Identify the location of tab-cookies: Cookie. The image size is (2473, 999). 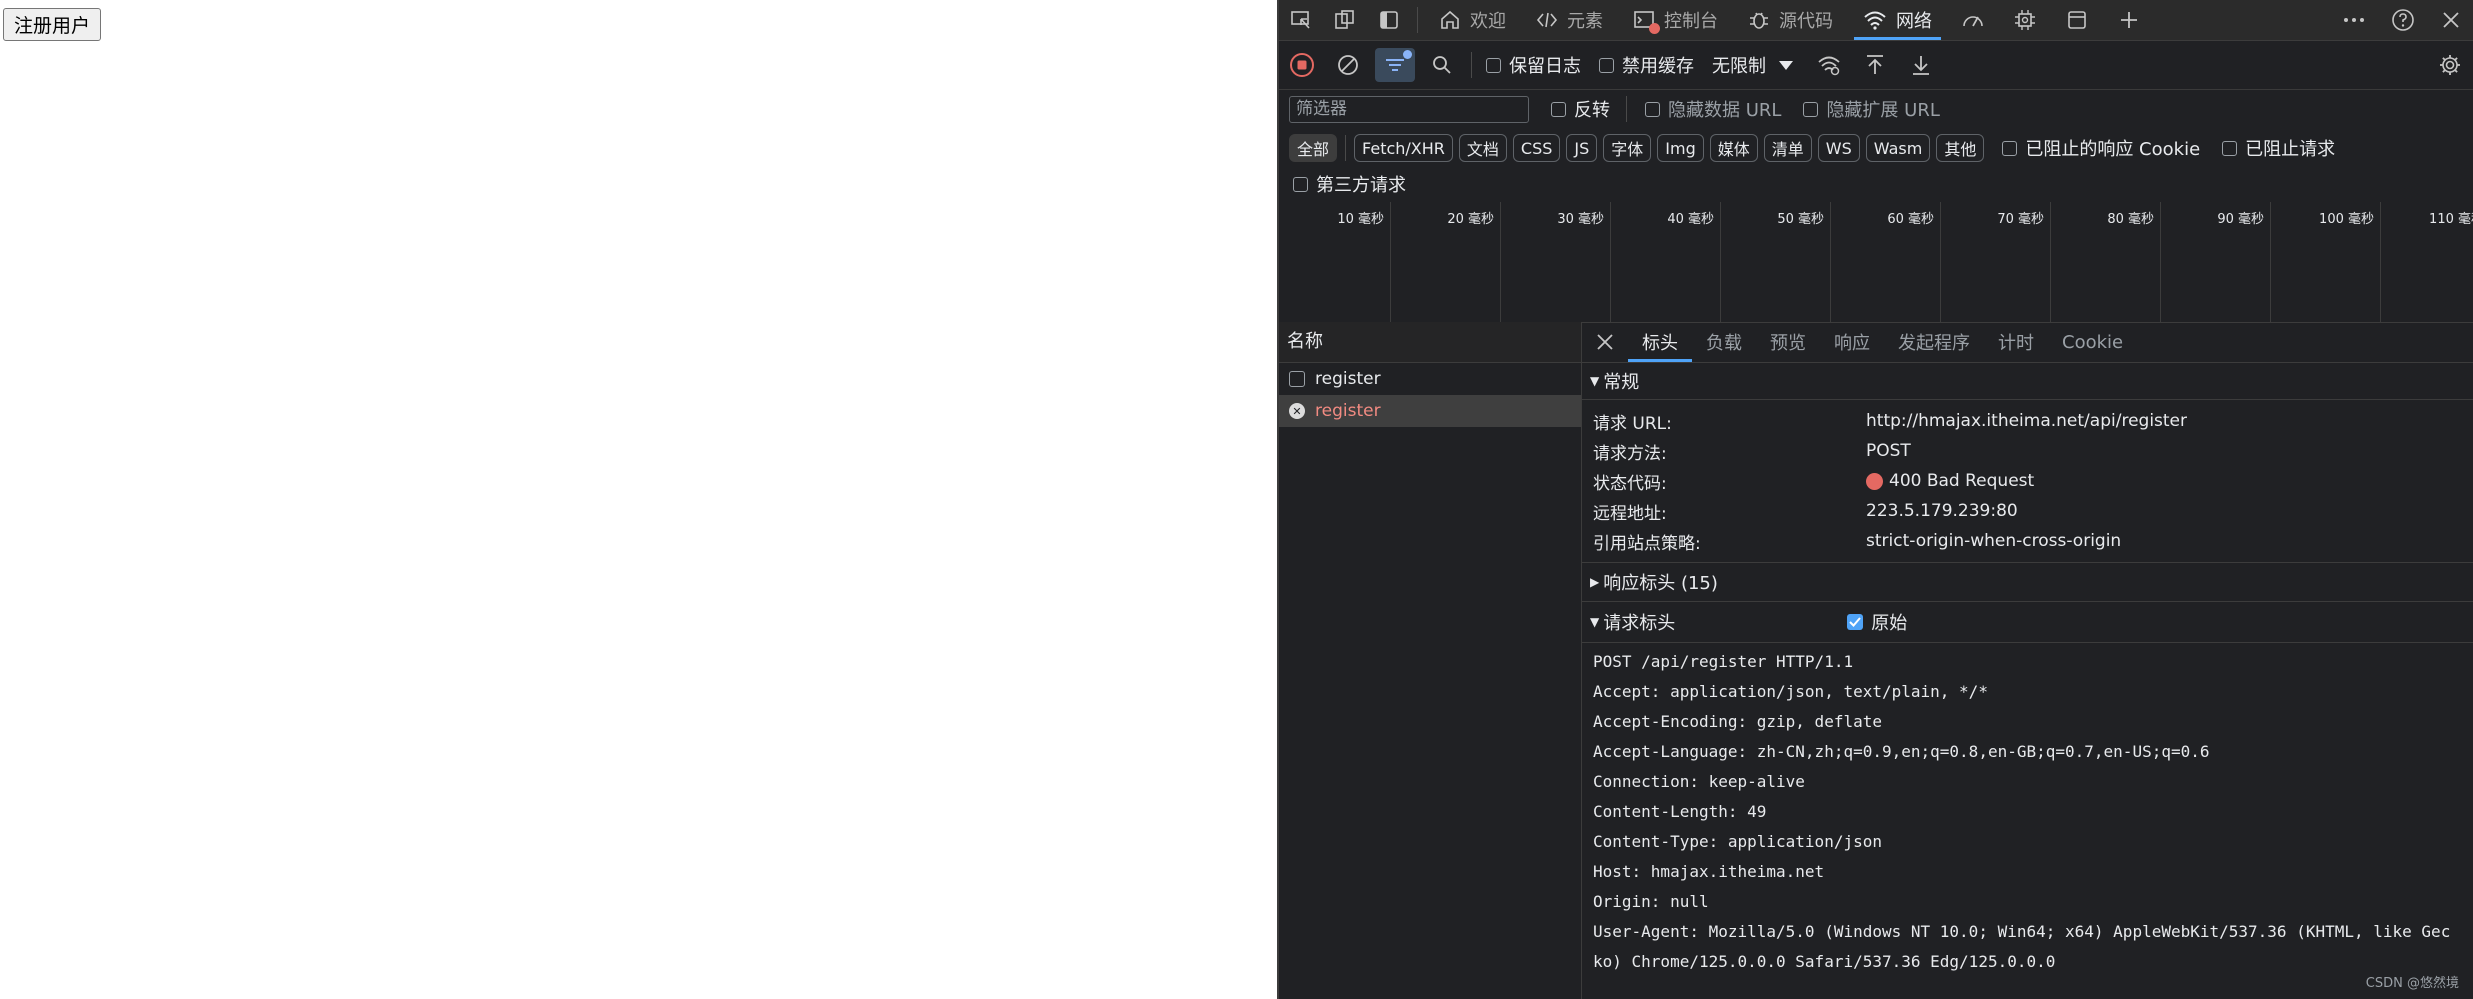
(2092, 342).